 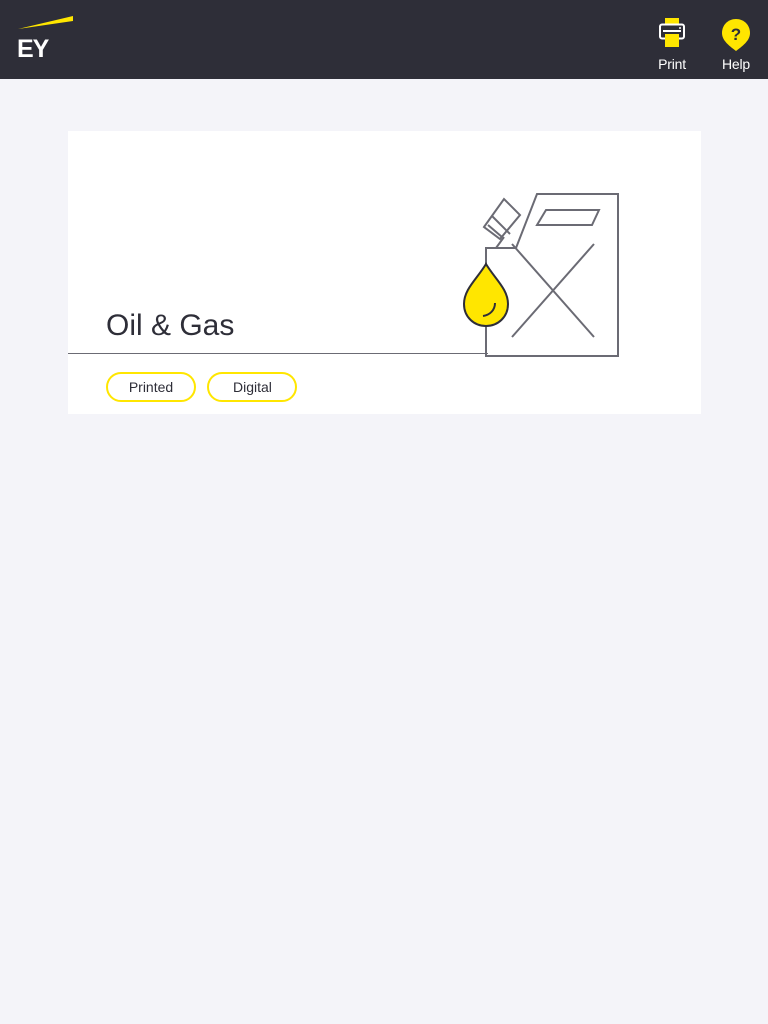 I want to click on ey-logo: EY, so click(x=46, y=40).